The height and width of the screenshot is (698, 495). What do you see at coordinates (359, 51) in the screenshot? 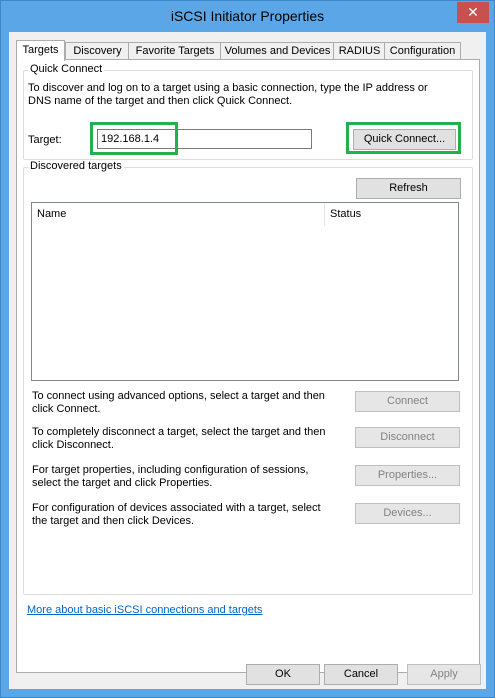
I see `tab-radius: RADIUS` at bounding box center [359, 51].